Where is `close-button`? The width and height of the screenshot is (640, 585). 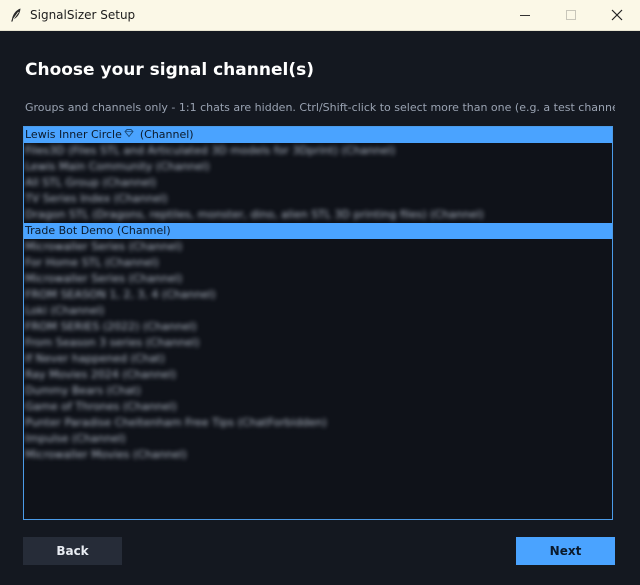
close-button is located at coordinates (617, 15).